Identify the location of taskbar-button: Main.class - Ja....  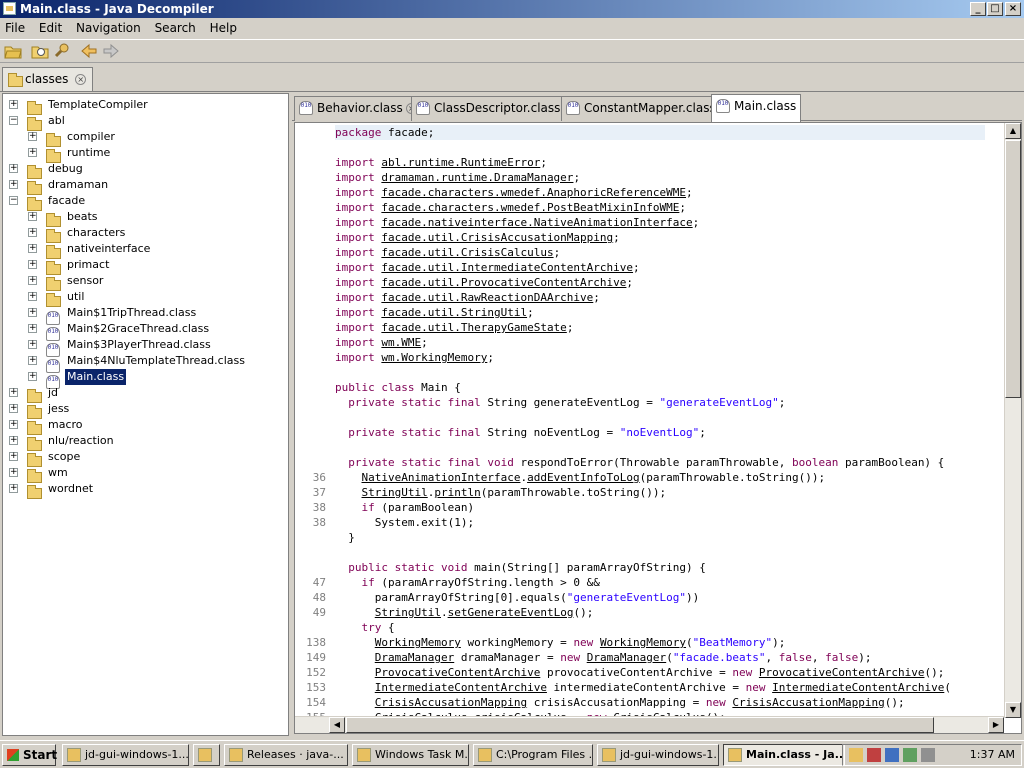
(784, 755).